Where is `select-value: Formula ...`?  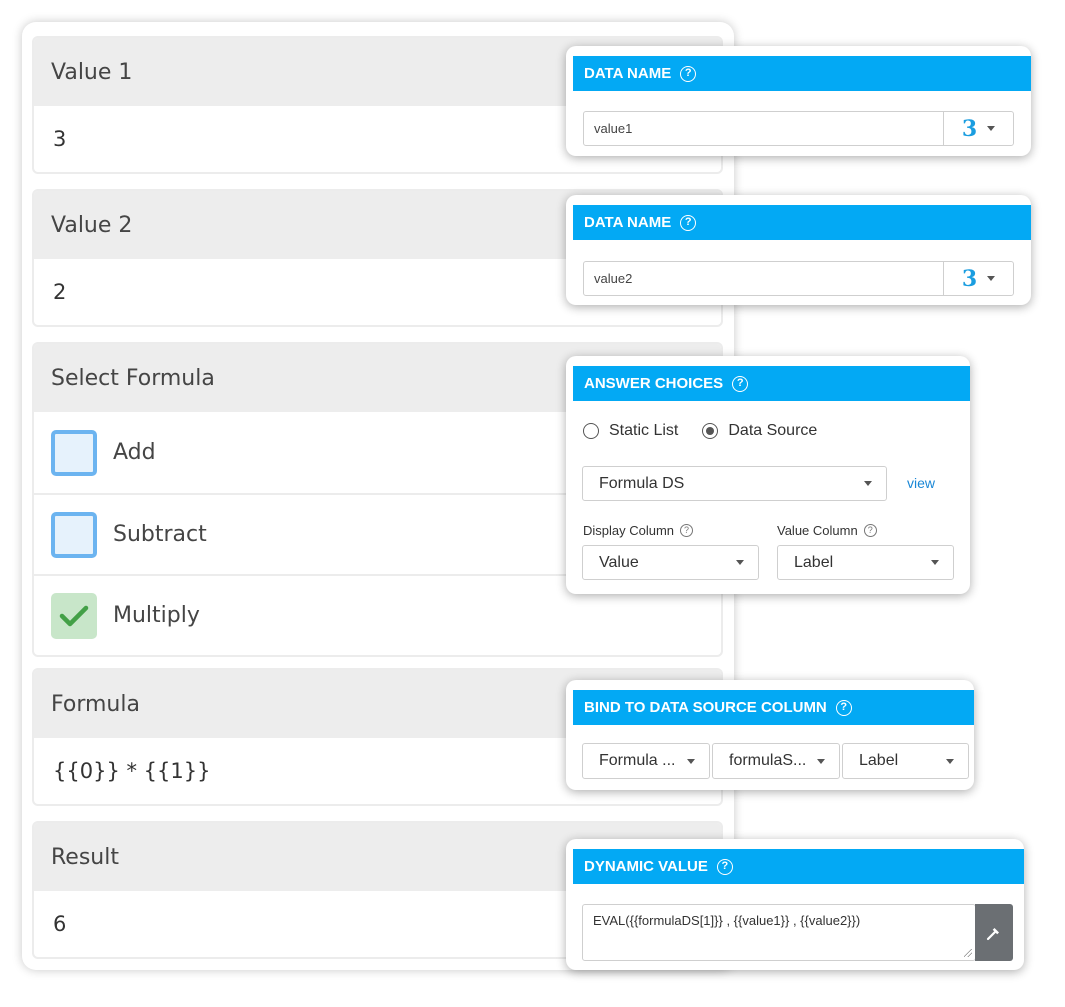
select-value: Formula ... is located at coordinates (637, 760).